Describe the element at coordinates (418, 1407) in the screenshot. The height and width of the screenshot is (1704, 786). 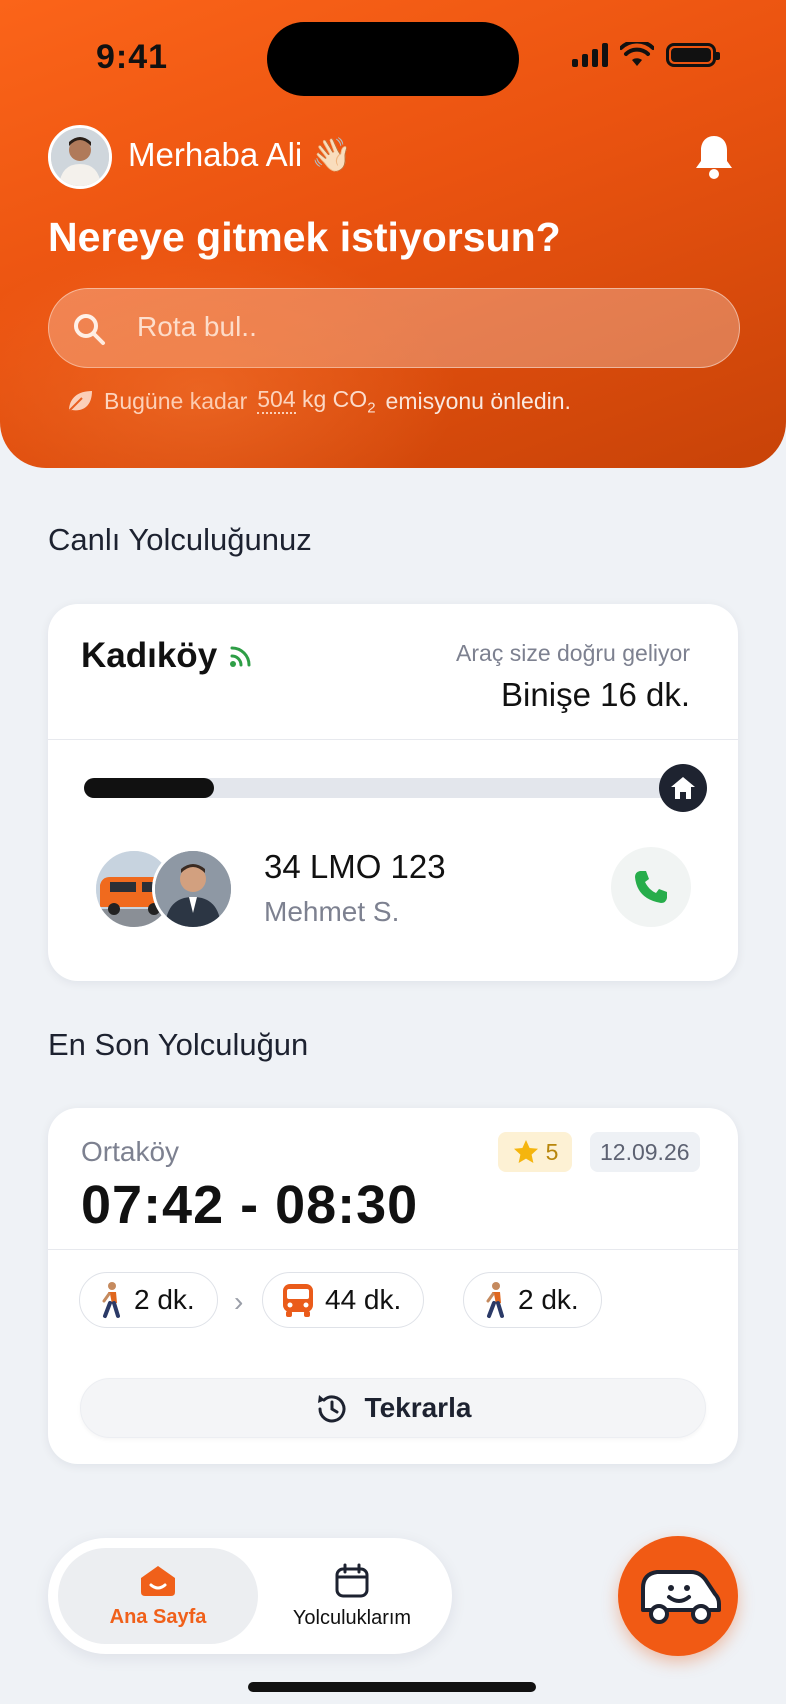
I see `repeat-label: Tekrarla` at that location.